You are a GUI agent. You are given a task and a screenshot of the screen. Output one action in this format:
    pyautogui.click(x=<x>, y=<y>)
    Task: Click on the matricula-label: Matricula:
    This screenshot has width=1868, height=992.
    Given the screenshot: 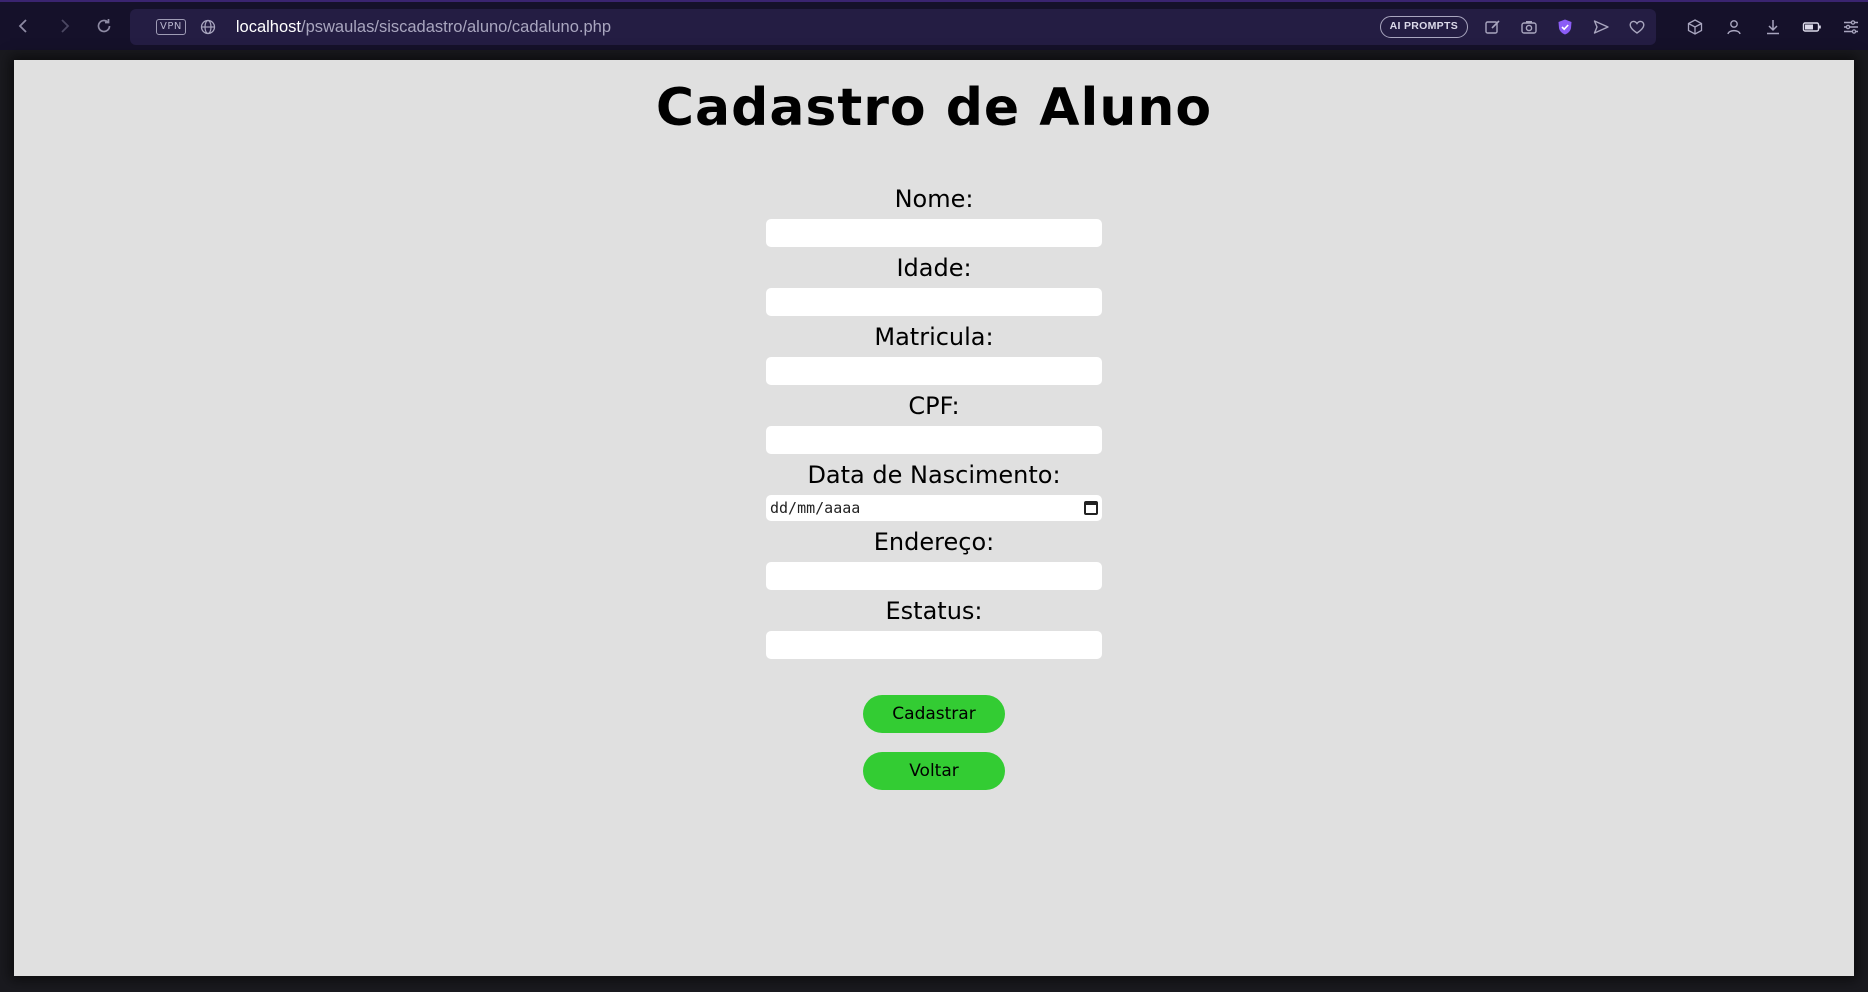 What is the action you would take?
    pyautogui.click(x=934, y=337)
    